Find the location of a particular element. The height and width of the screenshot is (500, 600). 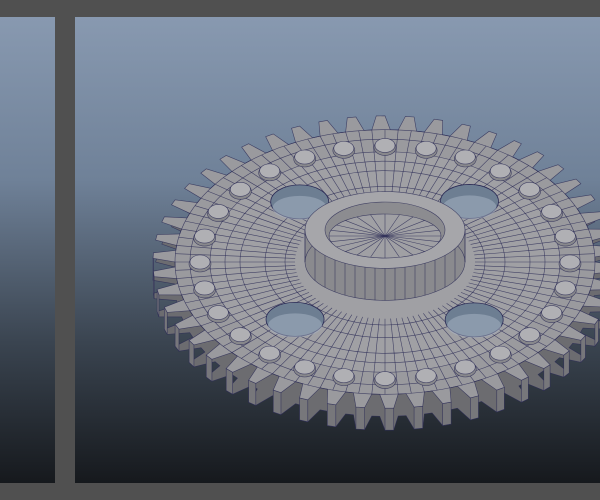

bottom-panel-bar is located at coordinates (300, 491).